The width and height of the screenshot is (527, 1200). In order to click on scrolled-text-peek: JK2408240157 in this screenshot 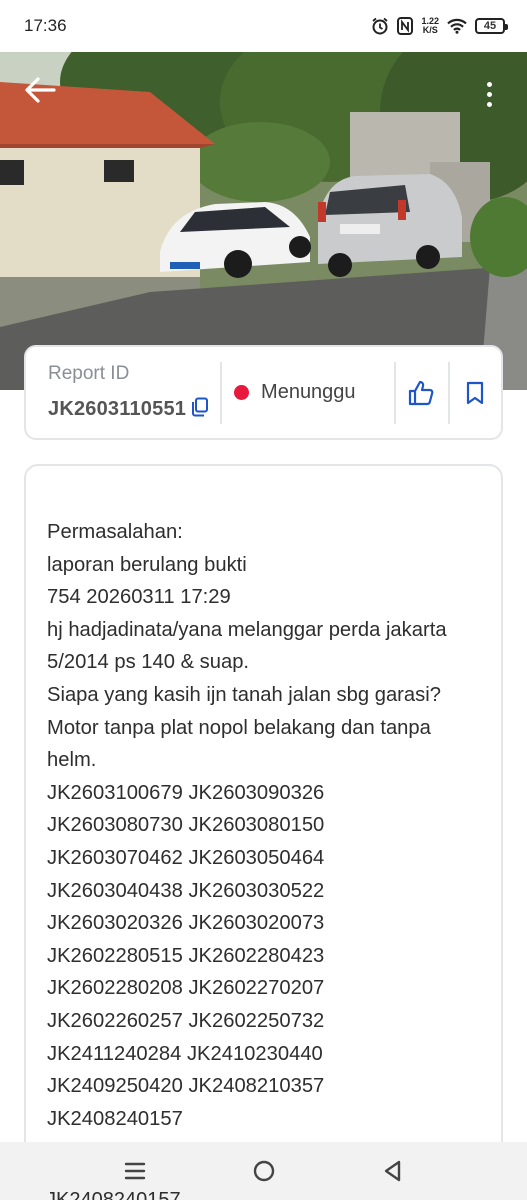, I will do `click(113, 1194)`.